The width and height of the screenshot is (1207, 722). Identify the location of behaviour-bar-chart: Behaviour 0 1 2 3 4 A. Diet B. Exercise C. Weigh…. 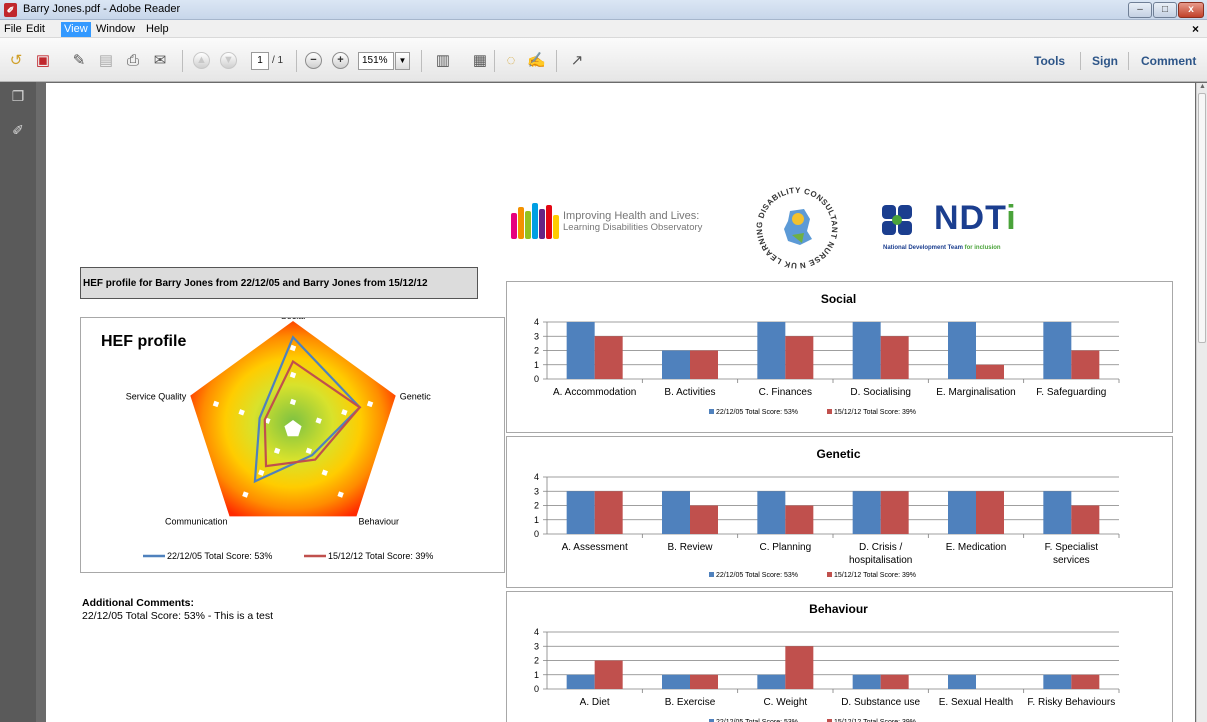
(827, 662).